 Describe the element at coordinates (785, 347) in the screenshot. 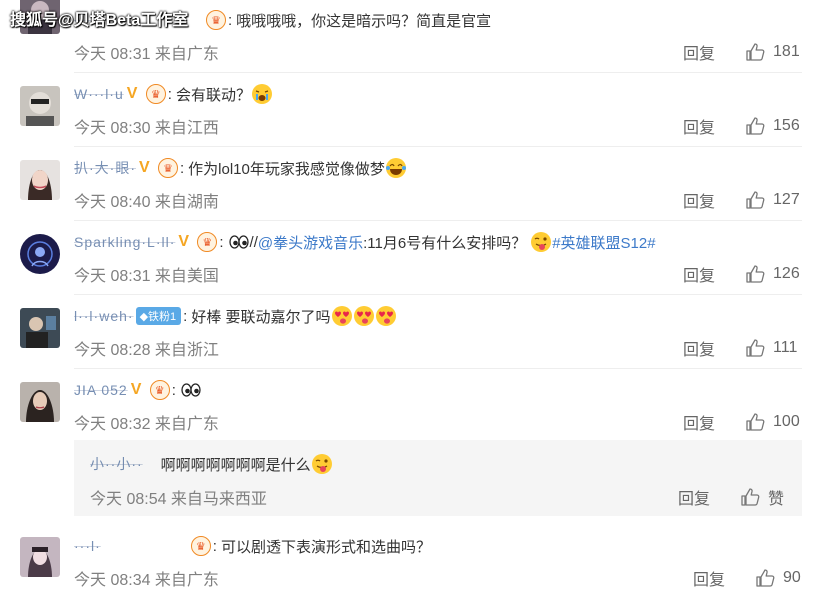

I see `like-count: 111` at that location.